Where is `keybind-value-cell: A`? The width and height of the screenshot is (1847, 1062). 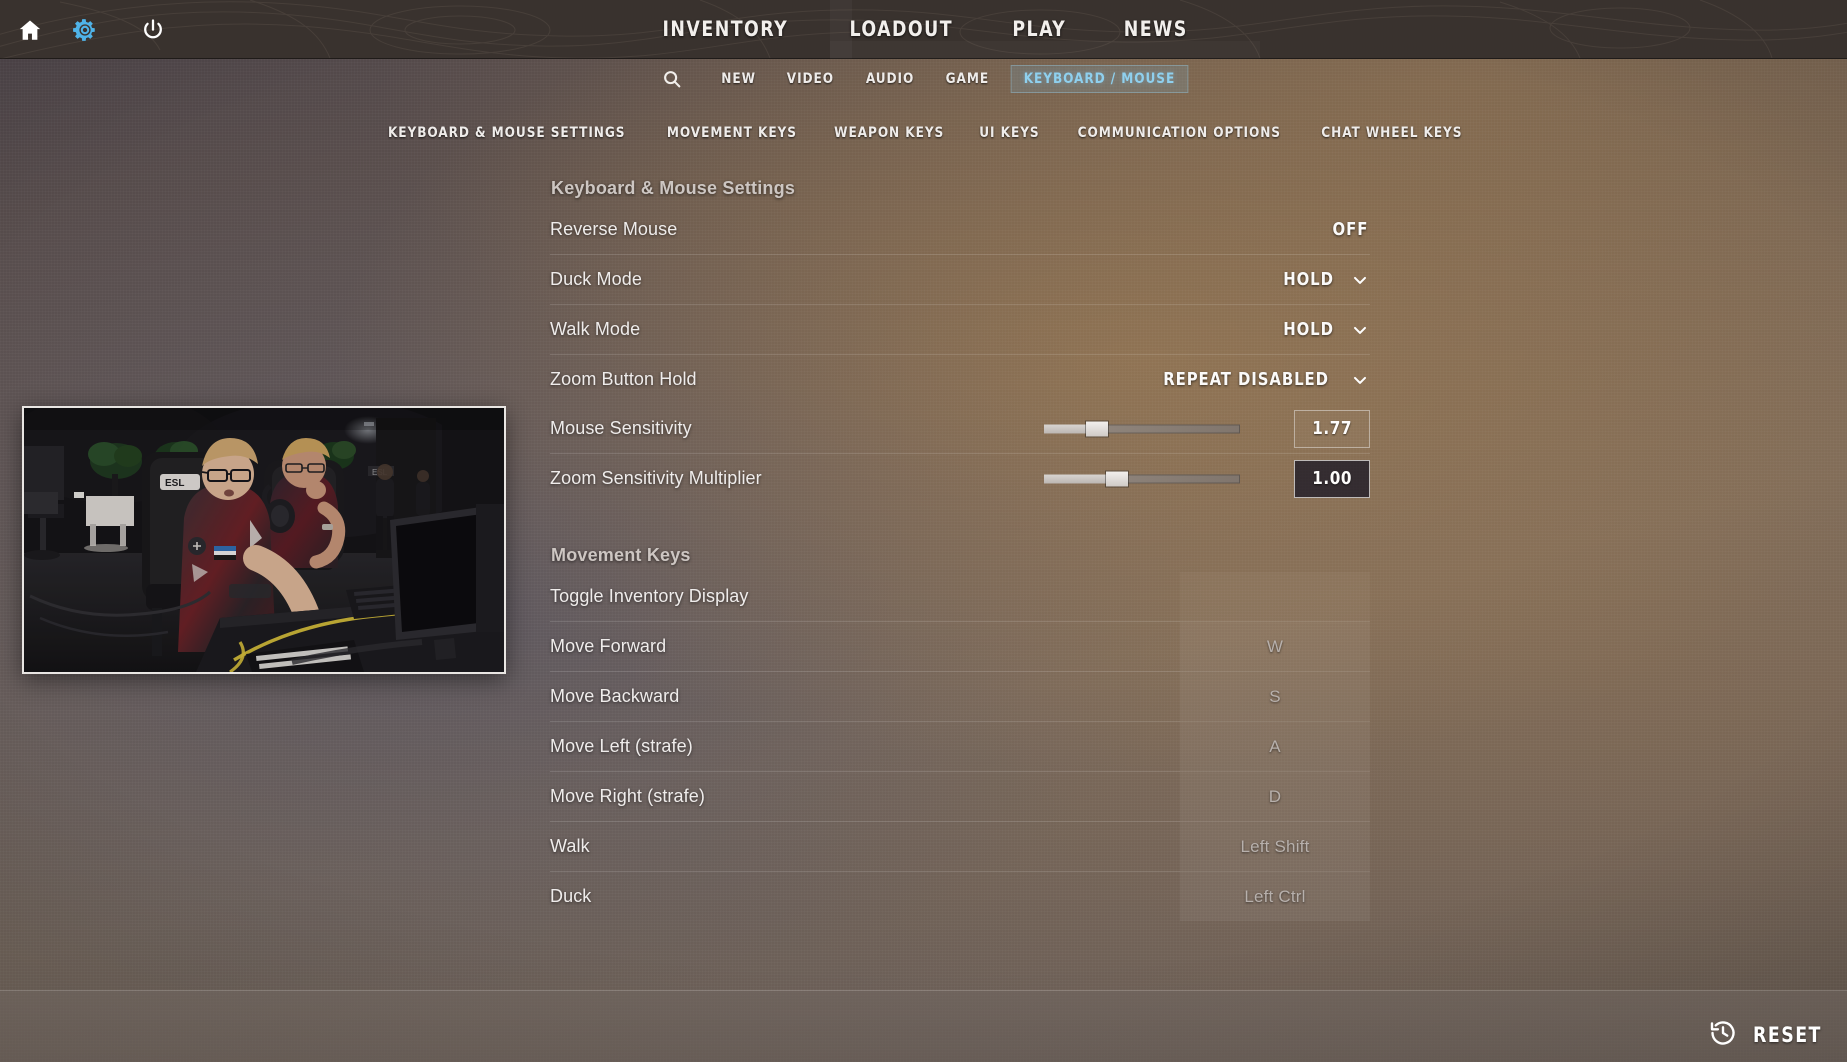 keybind-value-cell: A is located at coordinates (1275, 746).